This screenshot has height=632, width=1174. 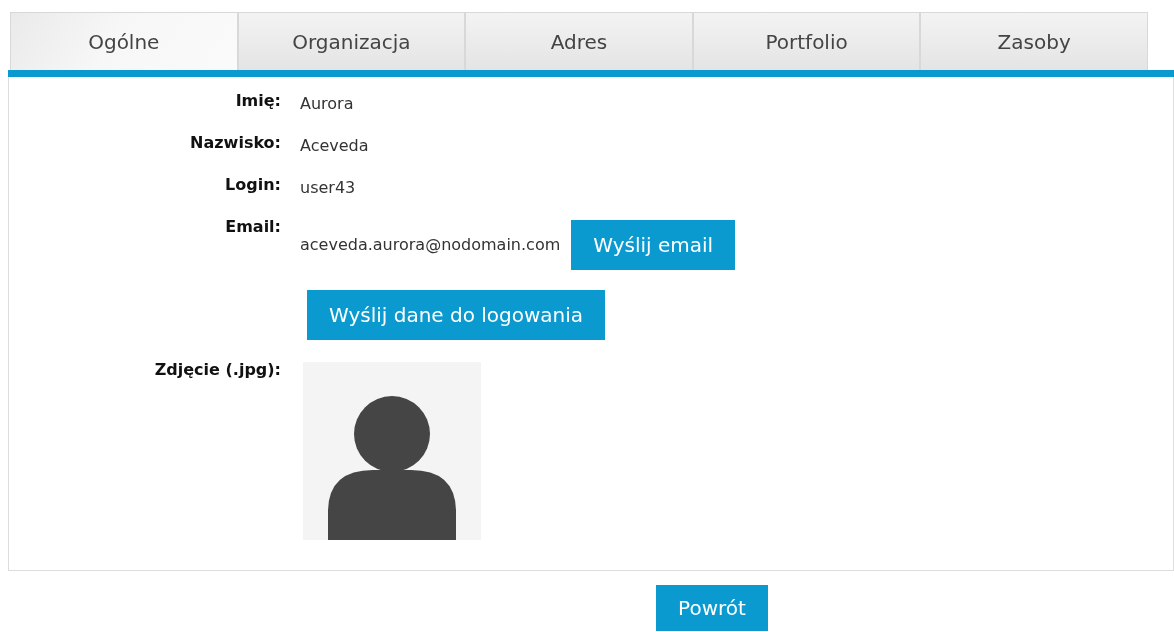 I want to click on tab: Portfolio, so click(x=806, y=41).